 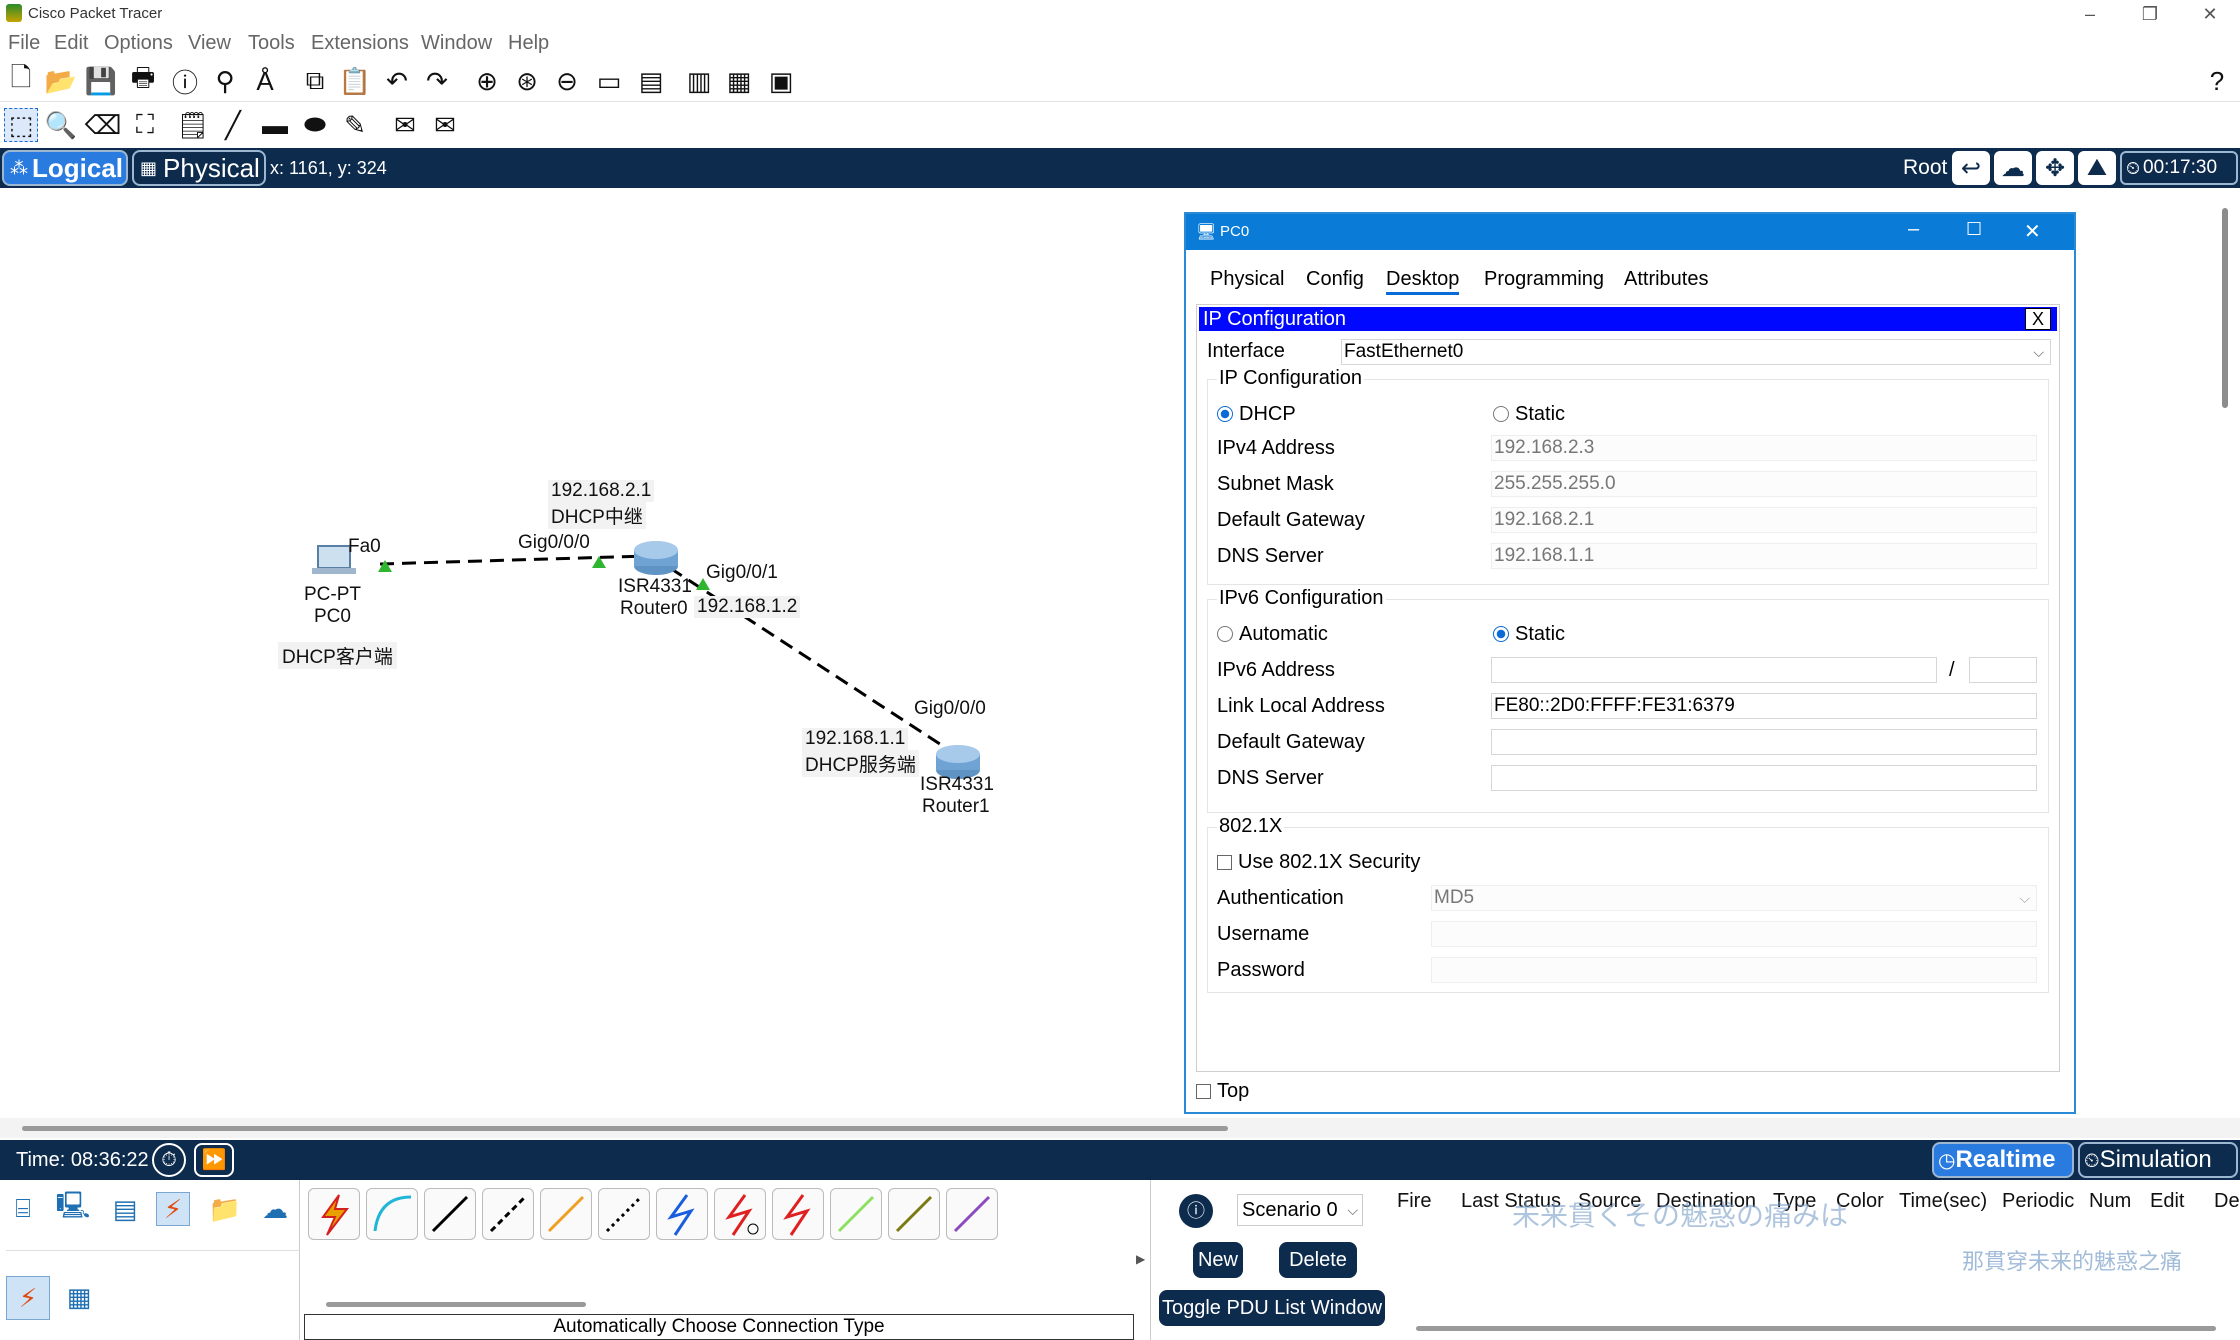 What do you see at coordinates (1247, 279) in the screenshot?
I see `tab-physical: Physical` at bounding box center [1247, 279].